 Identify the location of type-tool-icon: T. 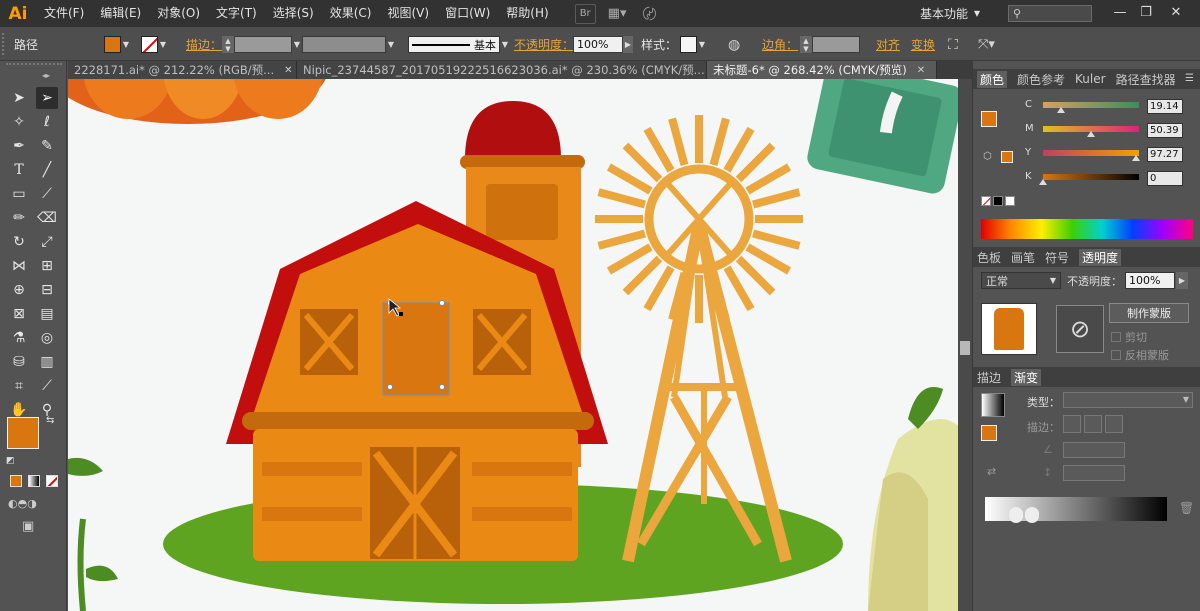
(19, 170).